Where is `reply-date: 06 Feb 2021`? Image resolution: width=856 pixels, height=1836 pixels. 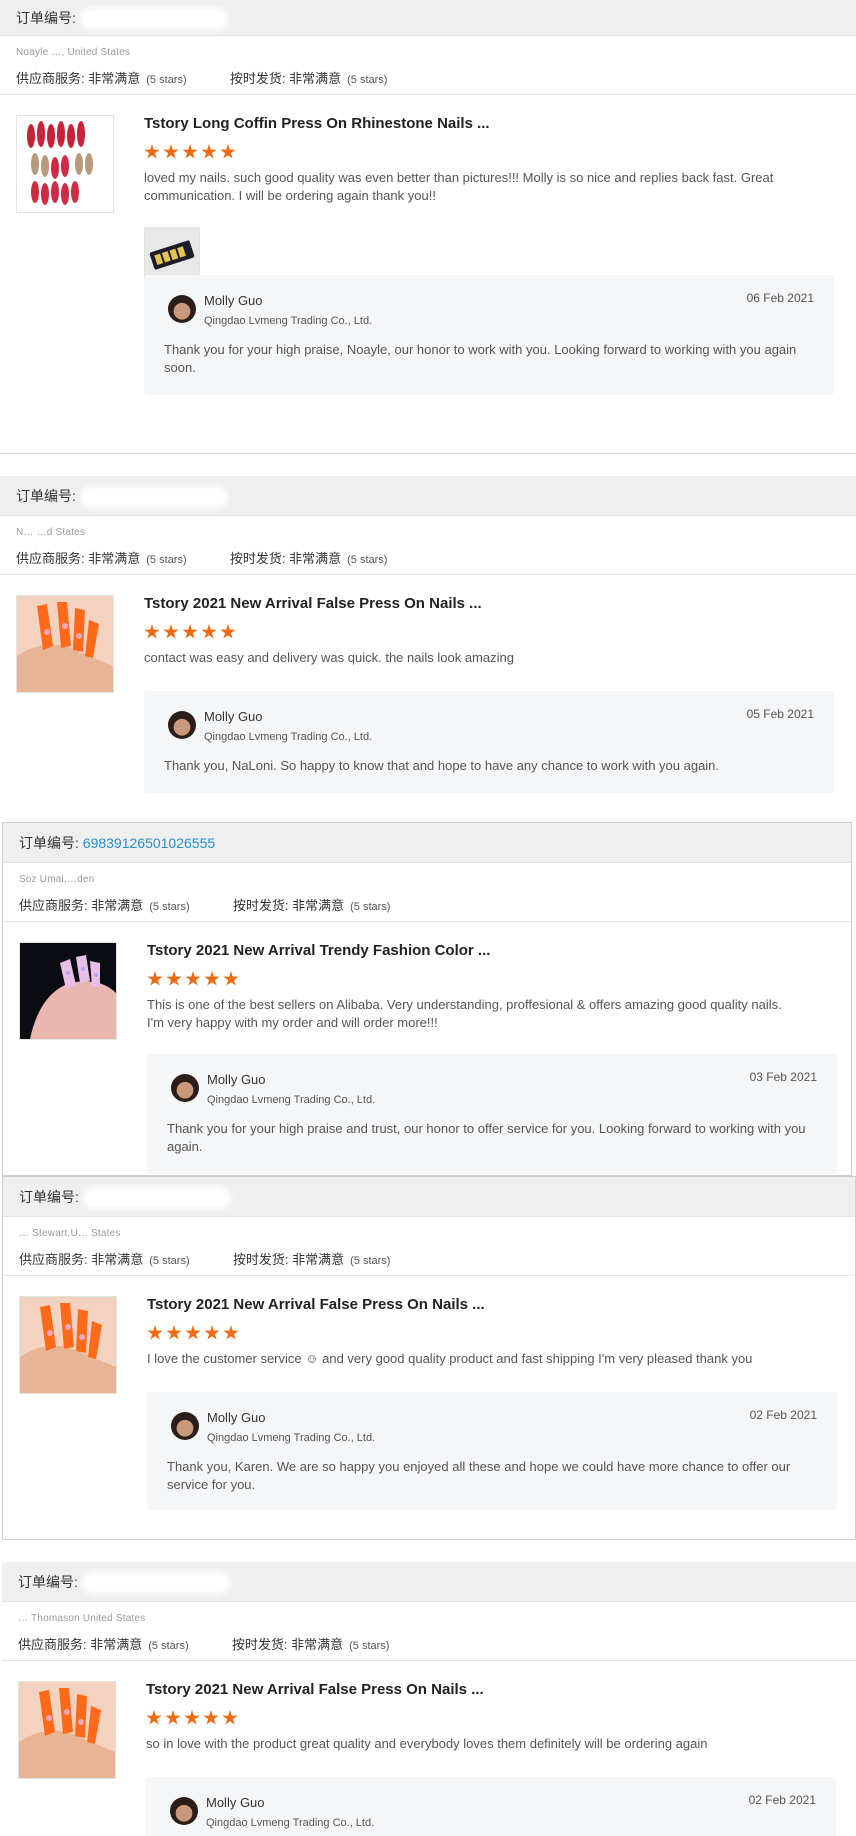
reply-date: 06 Feb 2021 is located at coordinates (780, 298).